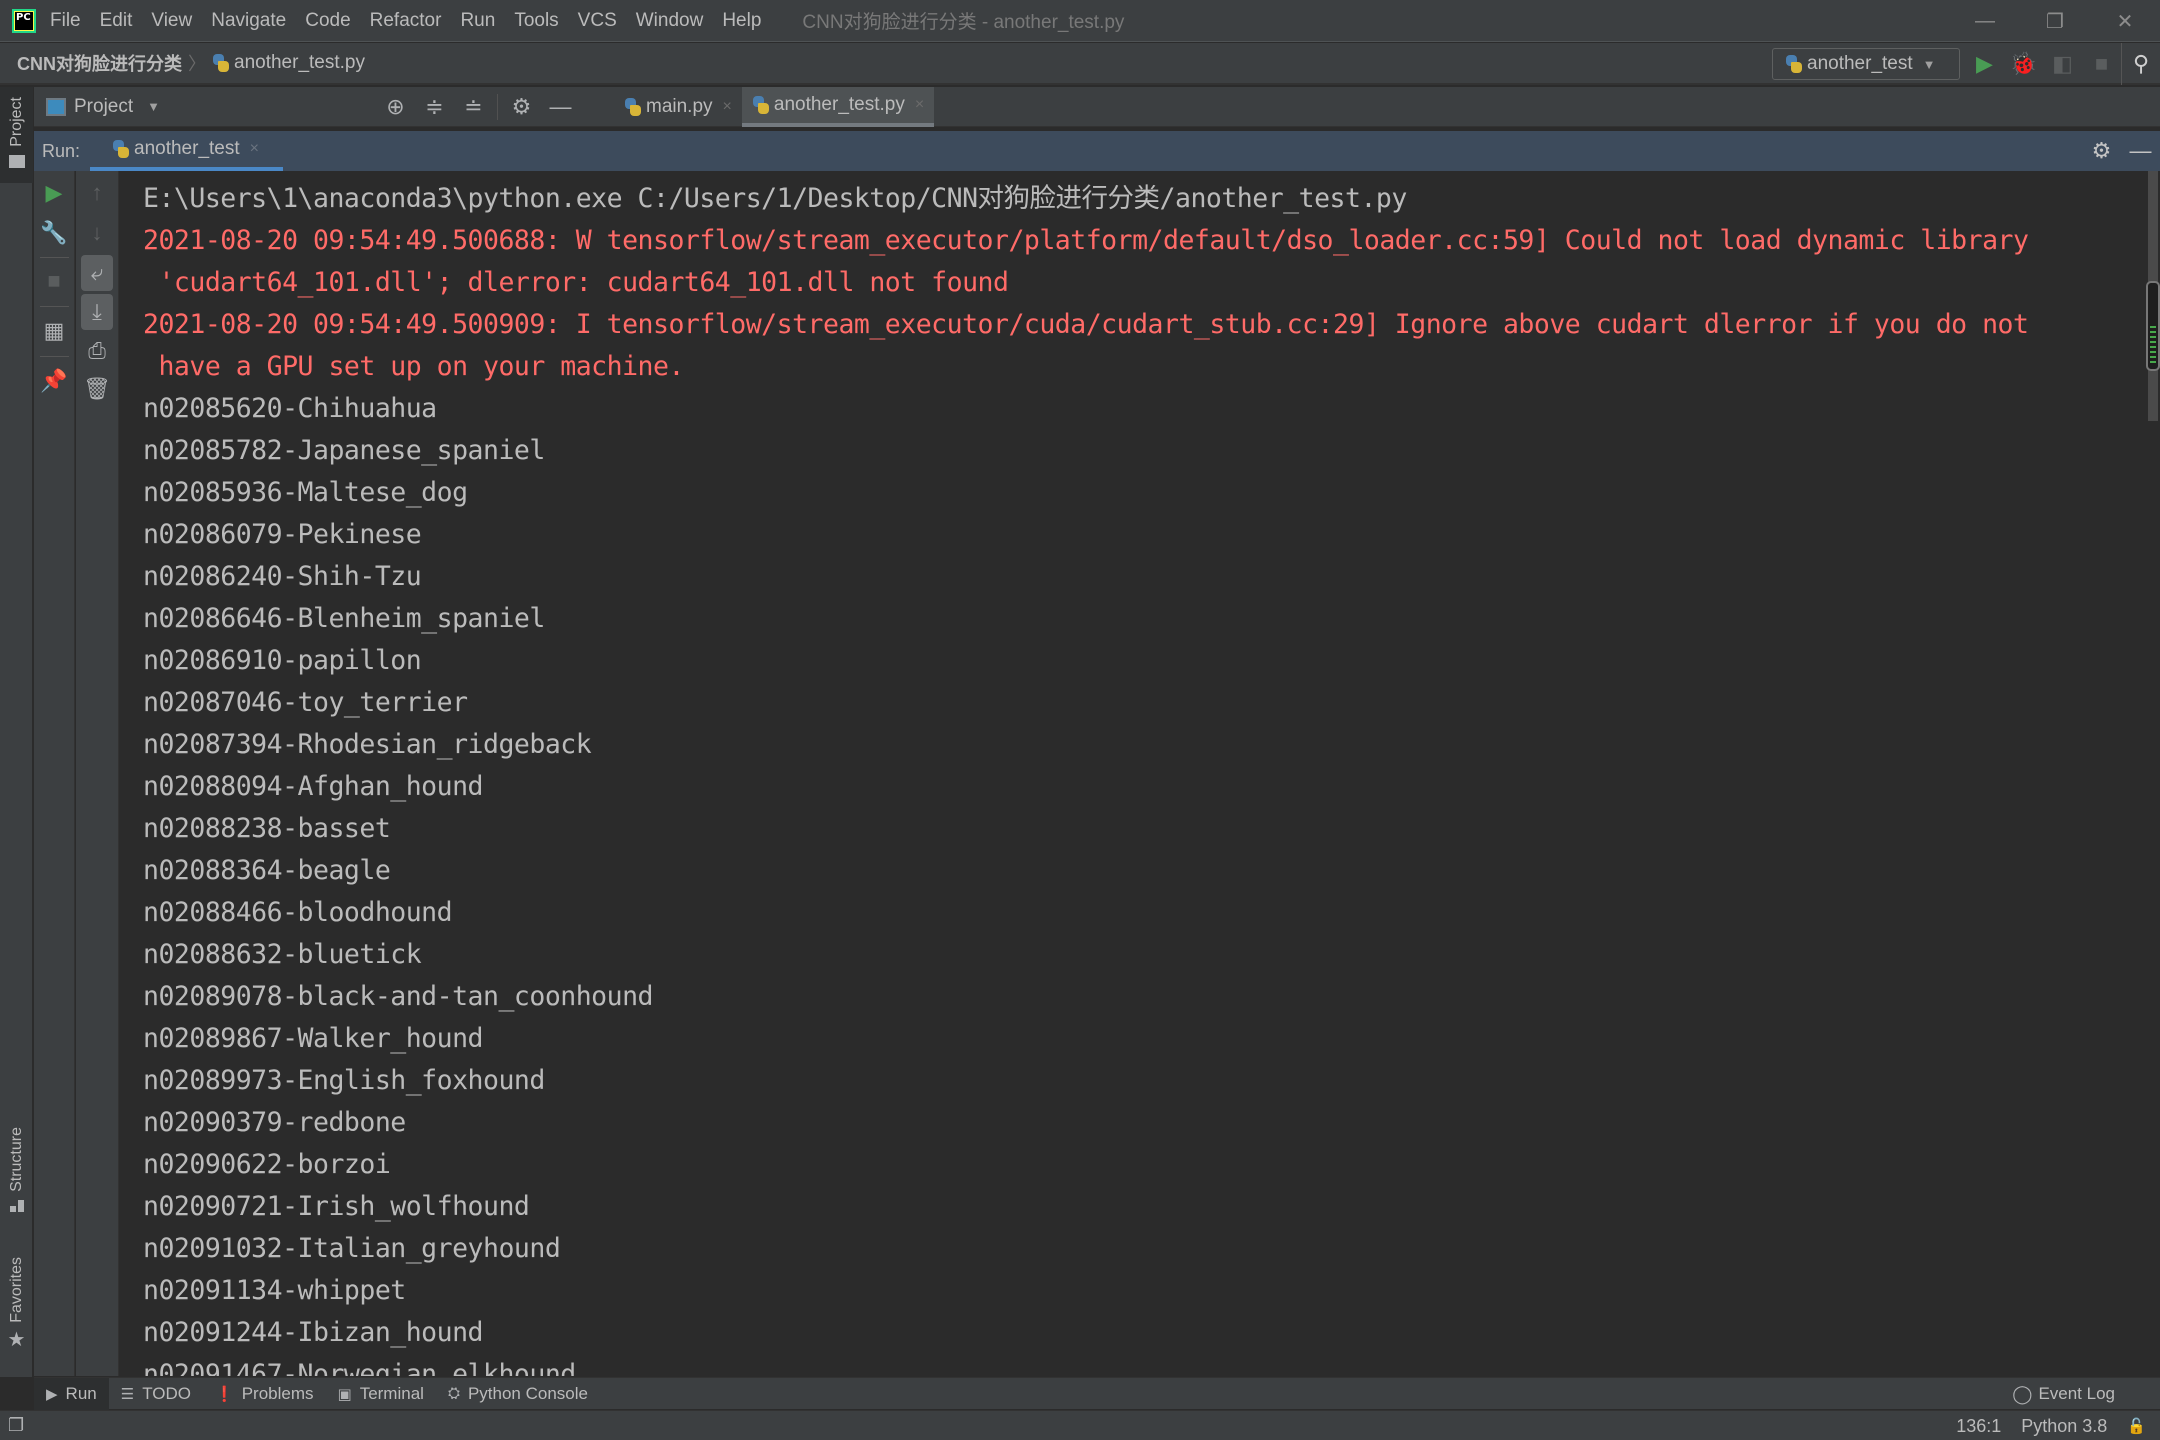  What do you see at coordinates (54, 233) in the screenshot?
I see `modify-config-button: 🔧` at bounding box center [54, 233].